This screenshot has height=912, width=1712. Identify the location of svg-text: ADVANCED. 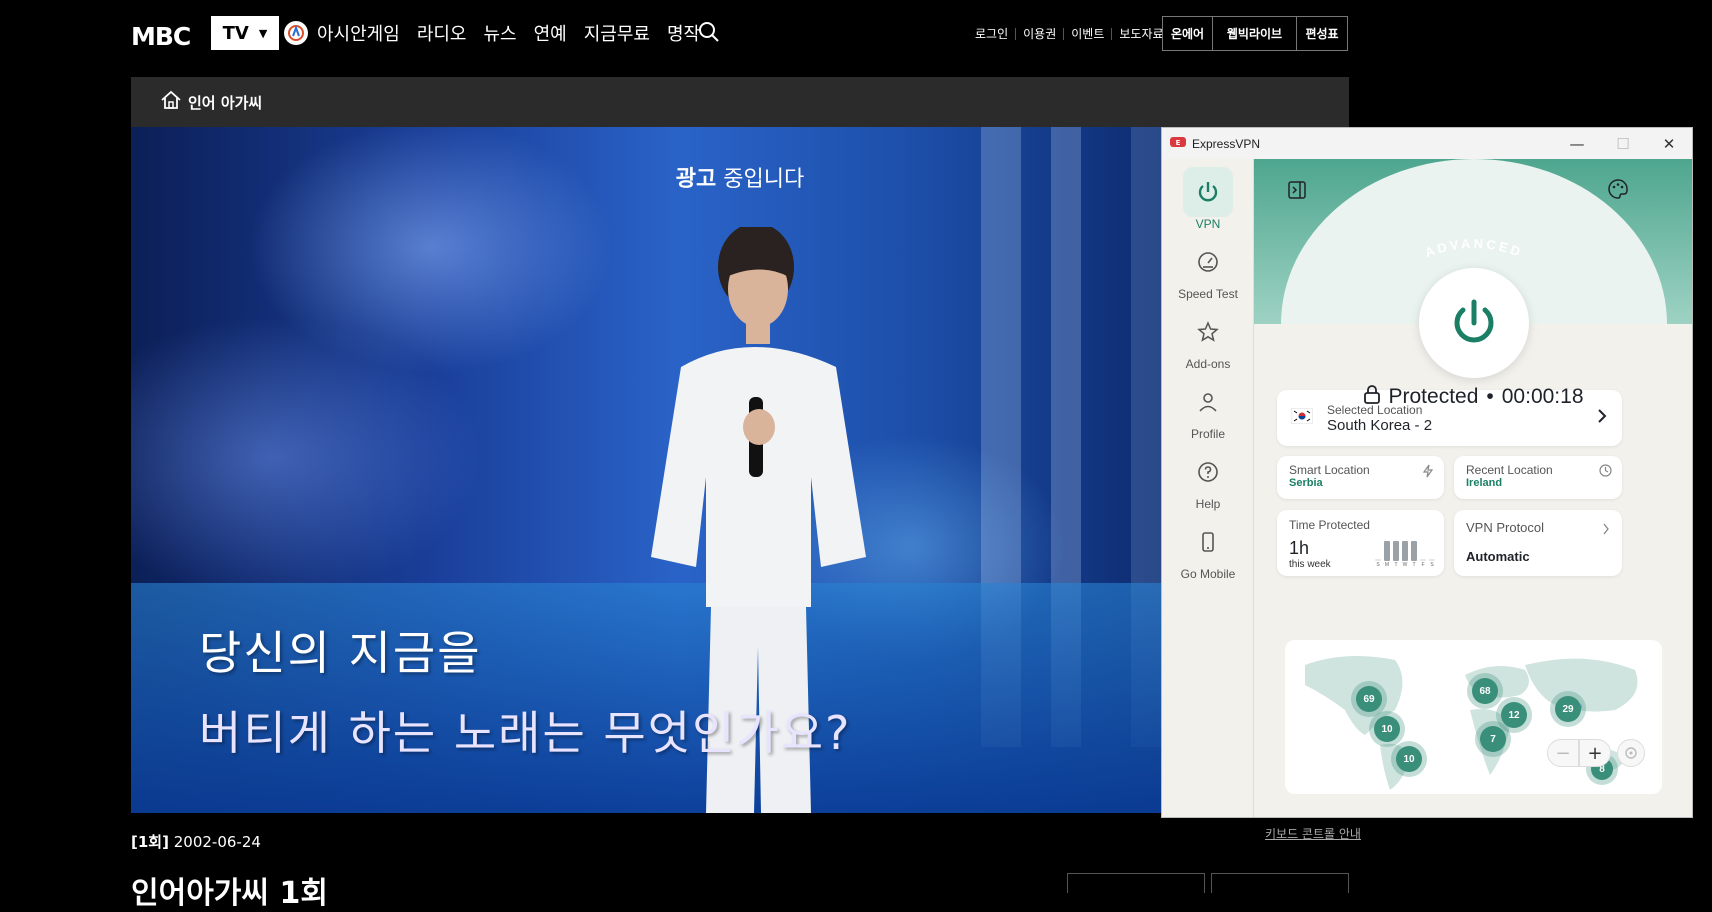
(1474, 248).